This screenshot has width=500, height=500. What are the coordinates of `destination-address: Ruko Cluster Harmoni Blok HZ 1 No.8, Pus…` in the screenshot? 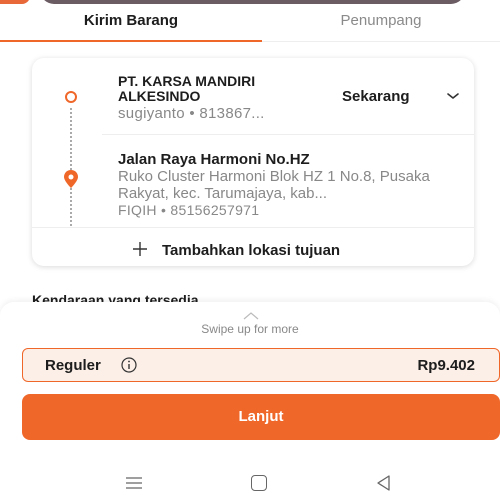 It's located at (294, 185).